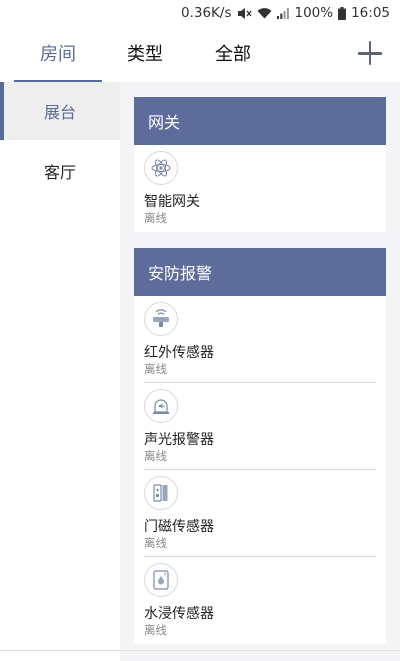 The image size is (400, 661). I want to click on device-item: 红外传感器 离线, so click(260, 339).